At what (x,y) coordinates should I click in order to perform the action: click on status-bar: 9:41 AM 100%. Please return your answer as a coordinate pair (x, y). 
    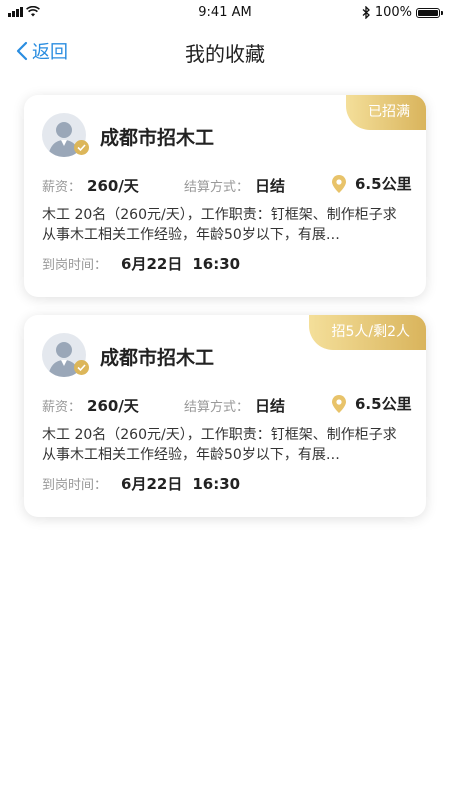
    Looking at the image, I should click on (225, 13).